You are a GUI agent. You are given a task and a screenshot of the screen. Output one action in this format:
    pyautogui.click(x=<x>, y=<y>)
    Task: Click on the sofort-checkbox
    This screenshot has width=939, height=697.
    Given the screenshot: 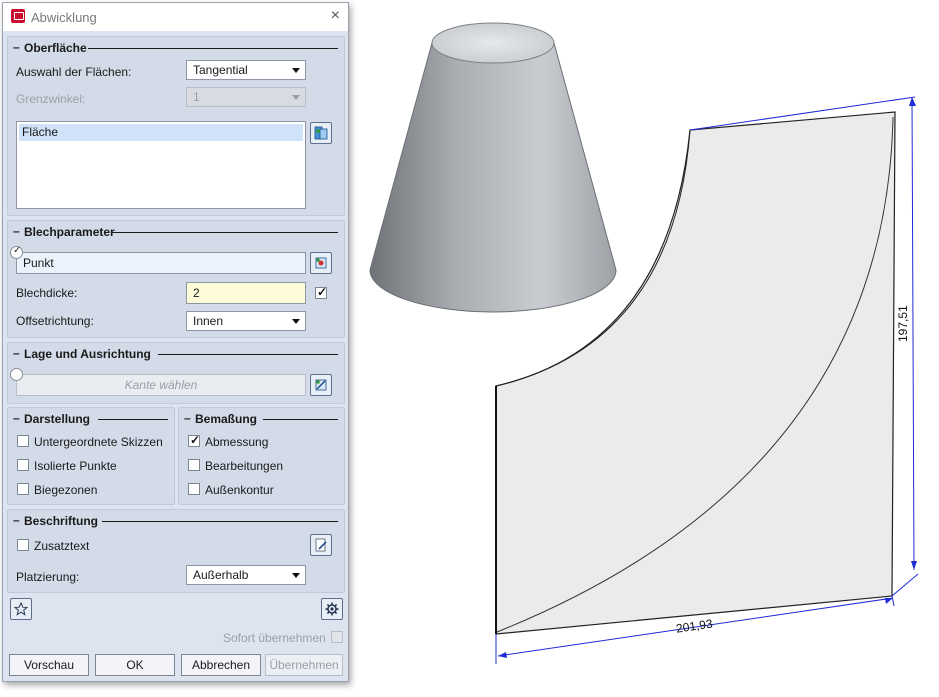 What is the action you would take?
    pyautogui.click(x=337, y=637)
    